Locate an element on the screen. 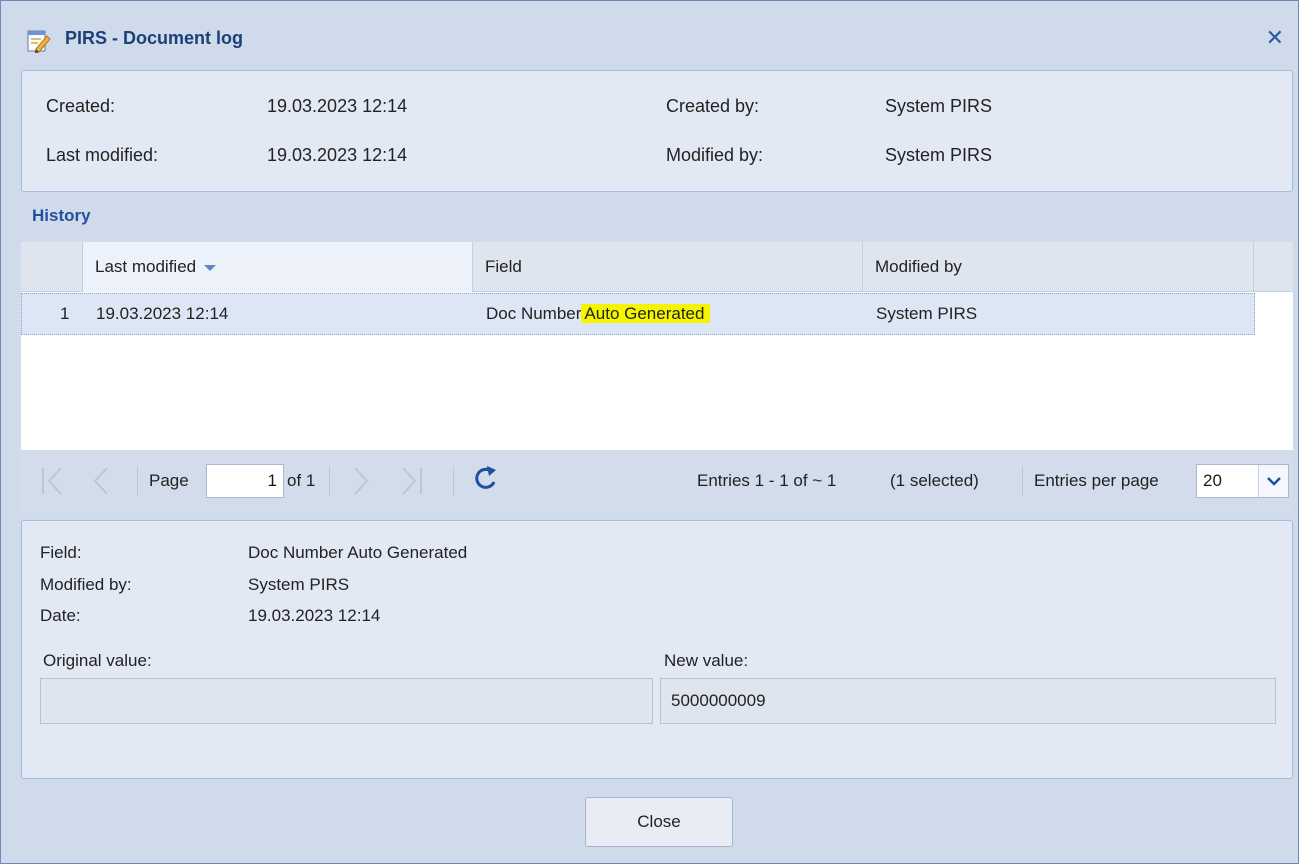  chevron-down-icon is located at coordinates (1273, 481).